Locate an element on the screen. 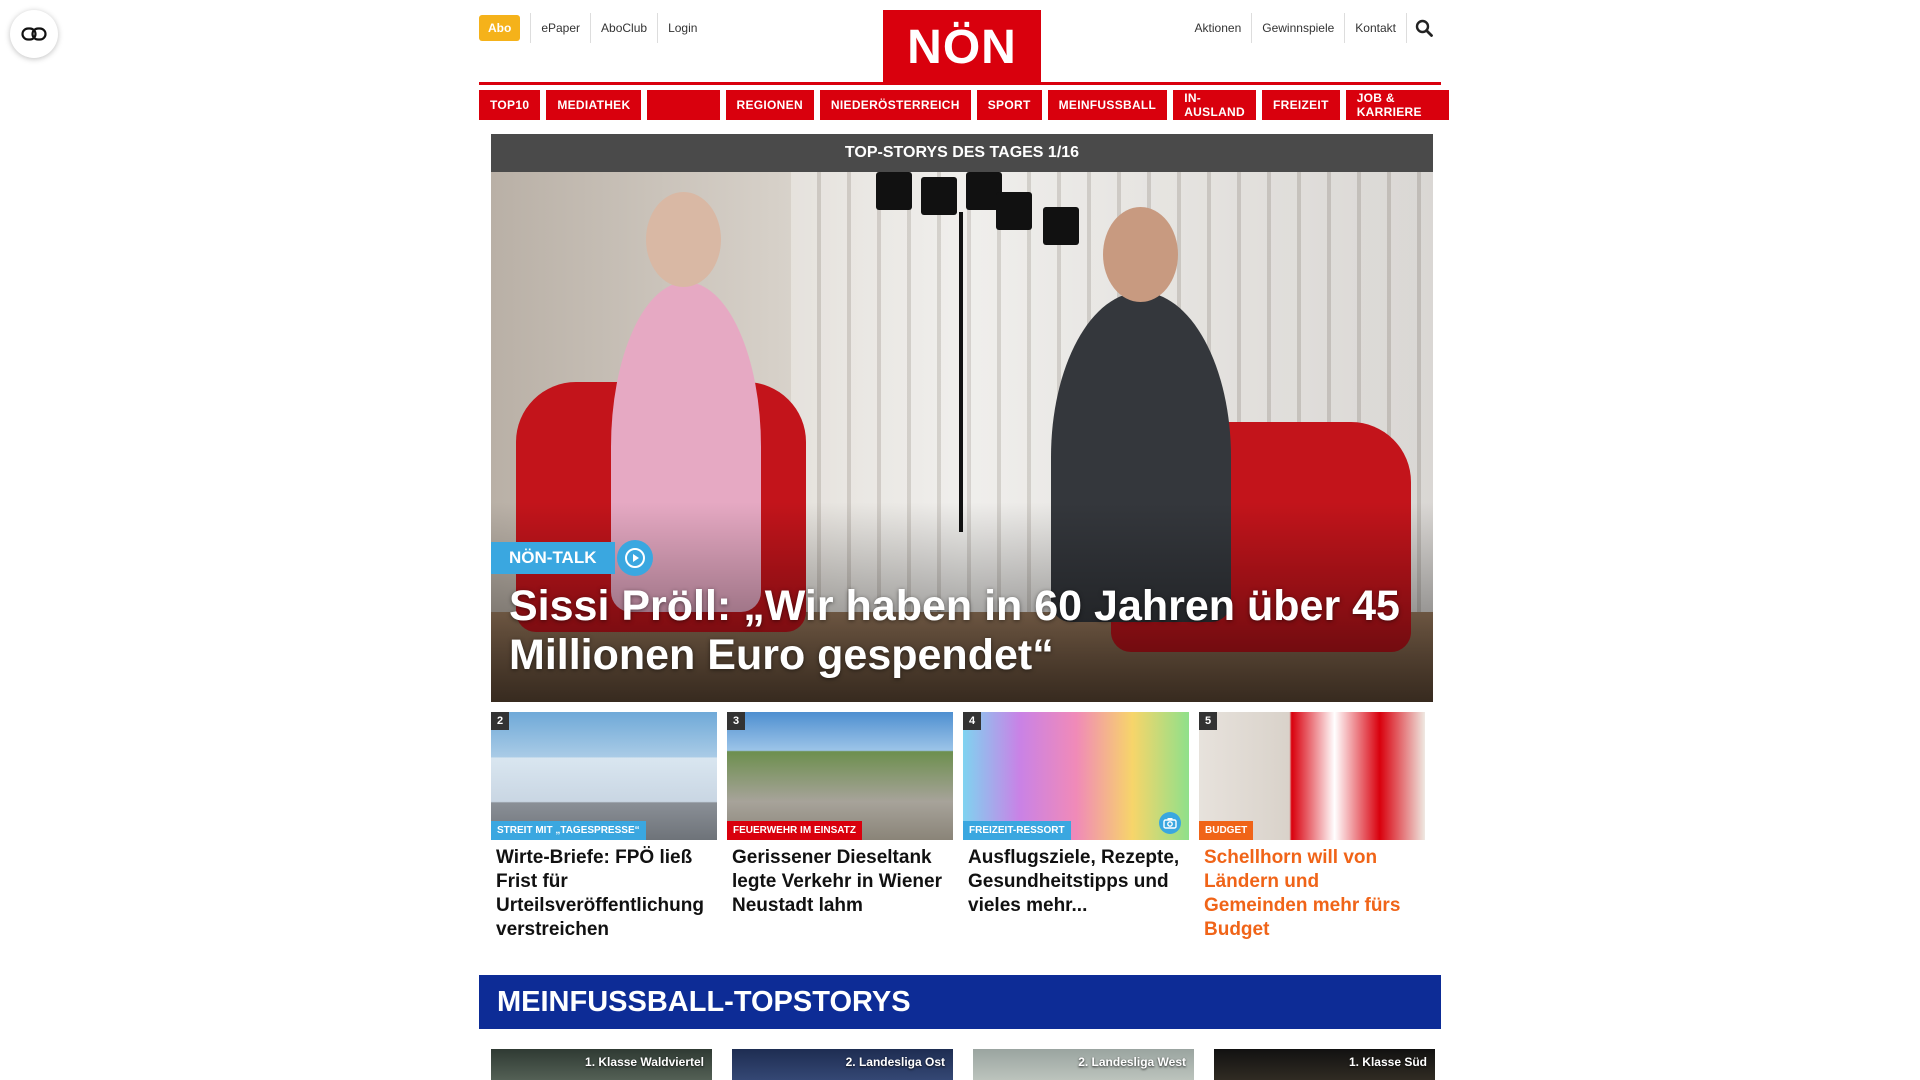 The width and height of the screenshot is (1920, 1080). nav-sport: SPORT is located at coordinates (1009, 105).